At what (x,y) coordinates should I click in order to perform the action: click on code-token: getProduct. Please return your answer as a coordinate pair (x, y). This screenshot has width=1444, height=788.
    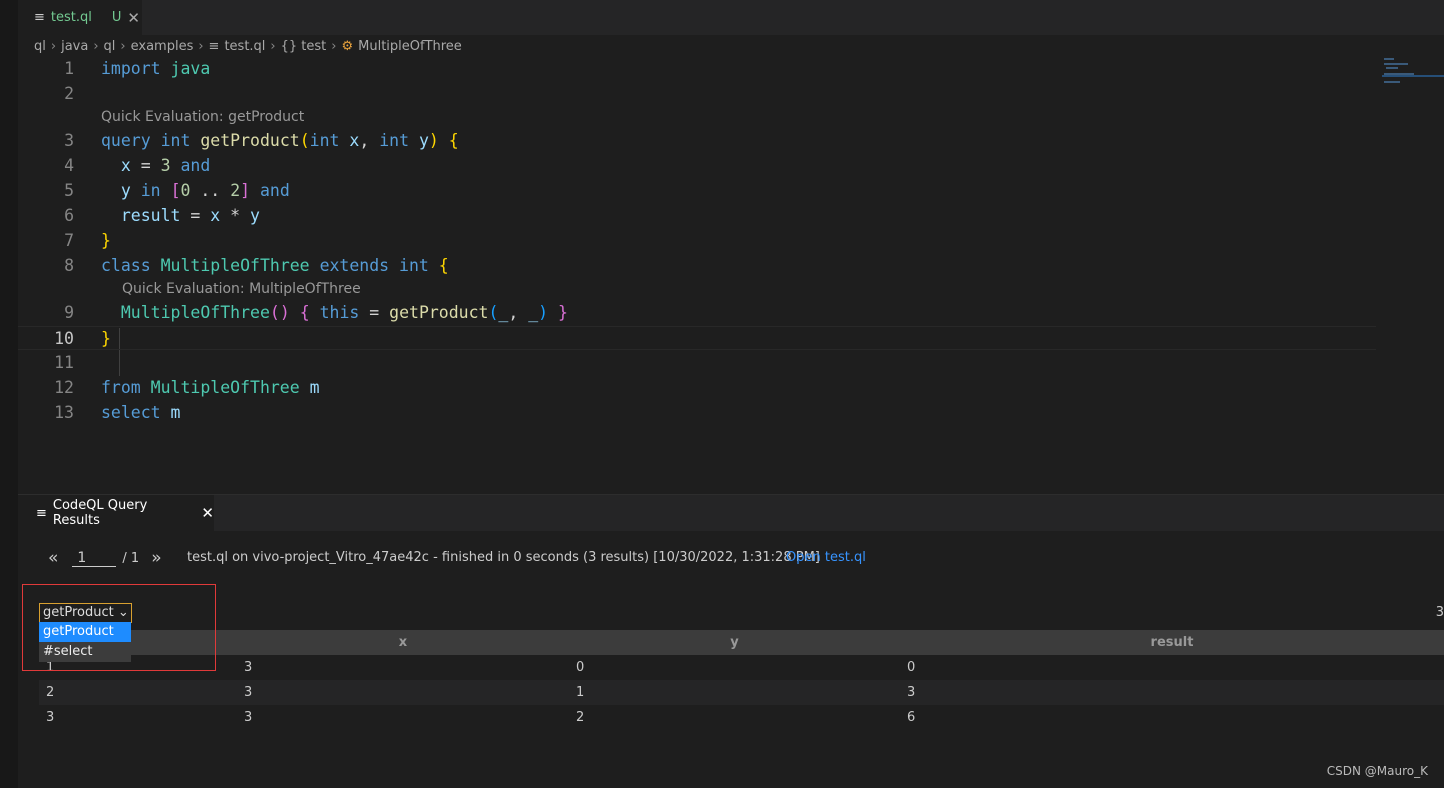
    Looking at the image, I should click on (439, 312).